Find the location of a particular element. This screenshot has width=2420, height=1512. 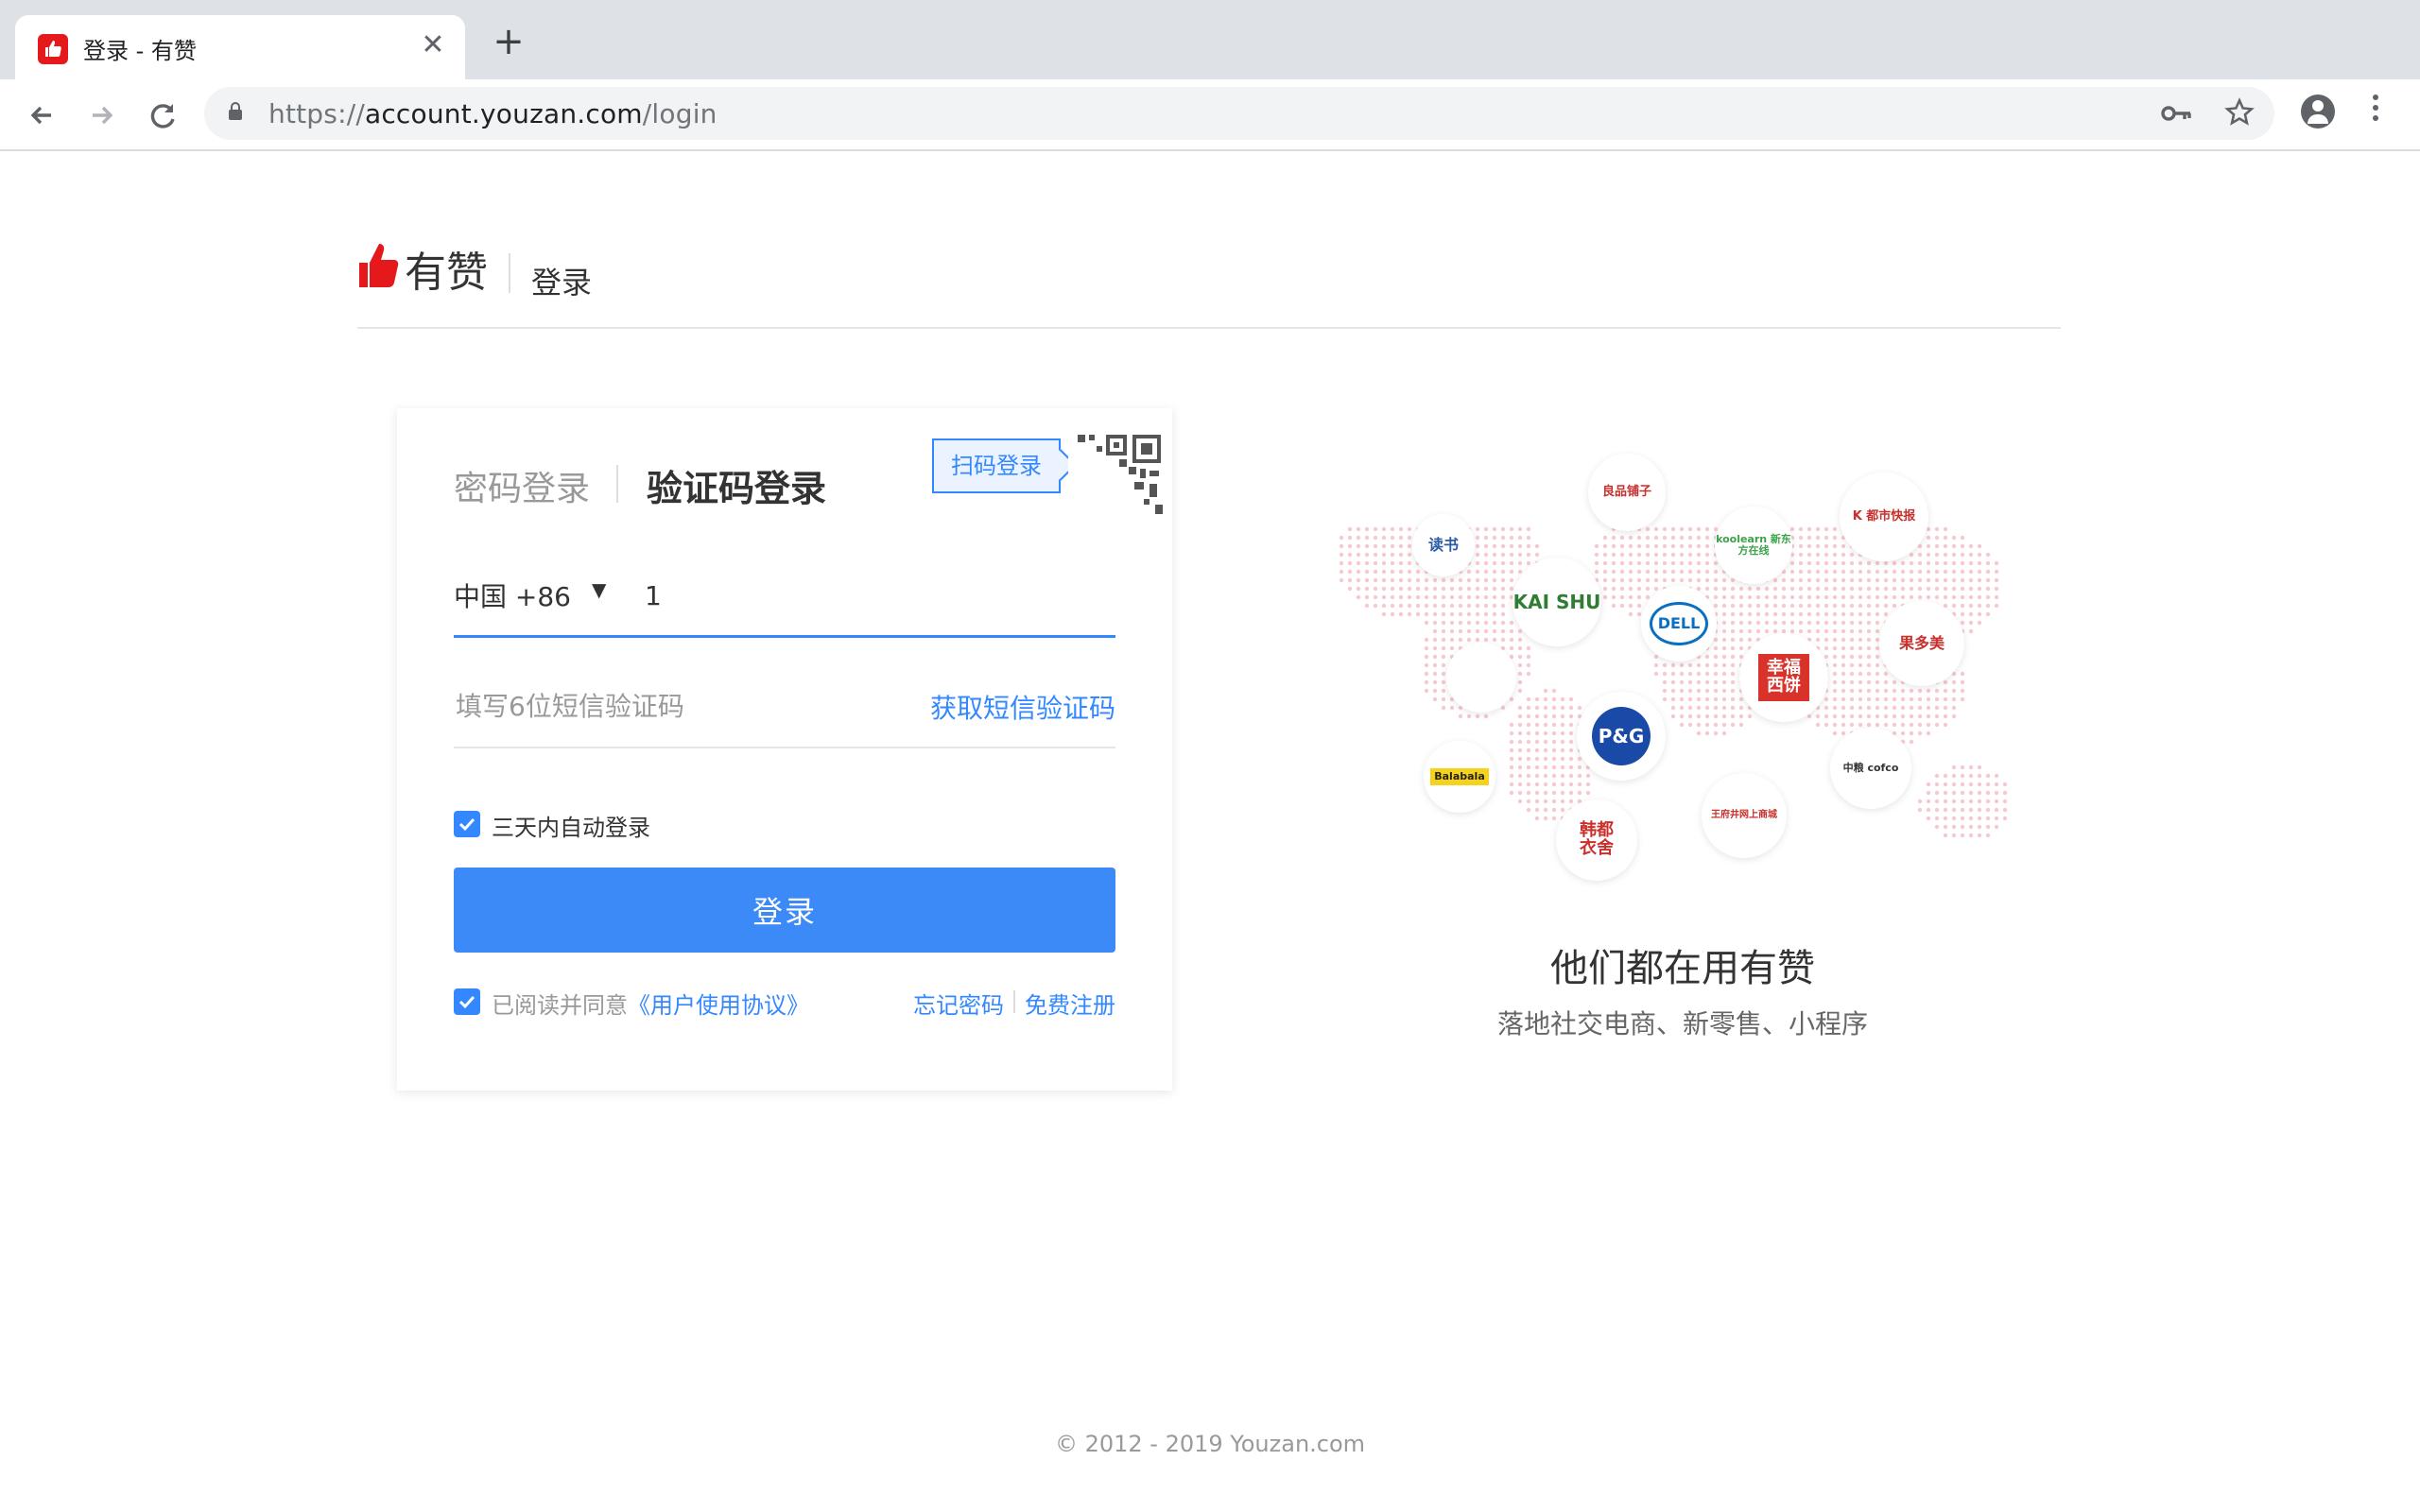

copyright-footer: © 2012 - 2019 Youzan.com is located at coordinates (1210, 1444).